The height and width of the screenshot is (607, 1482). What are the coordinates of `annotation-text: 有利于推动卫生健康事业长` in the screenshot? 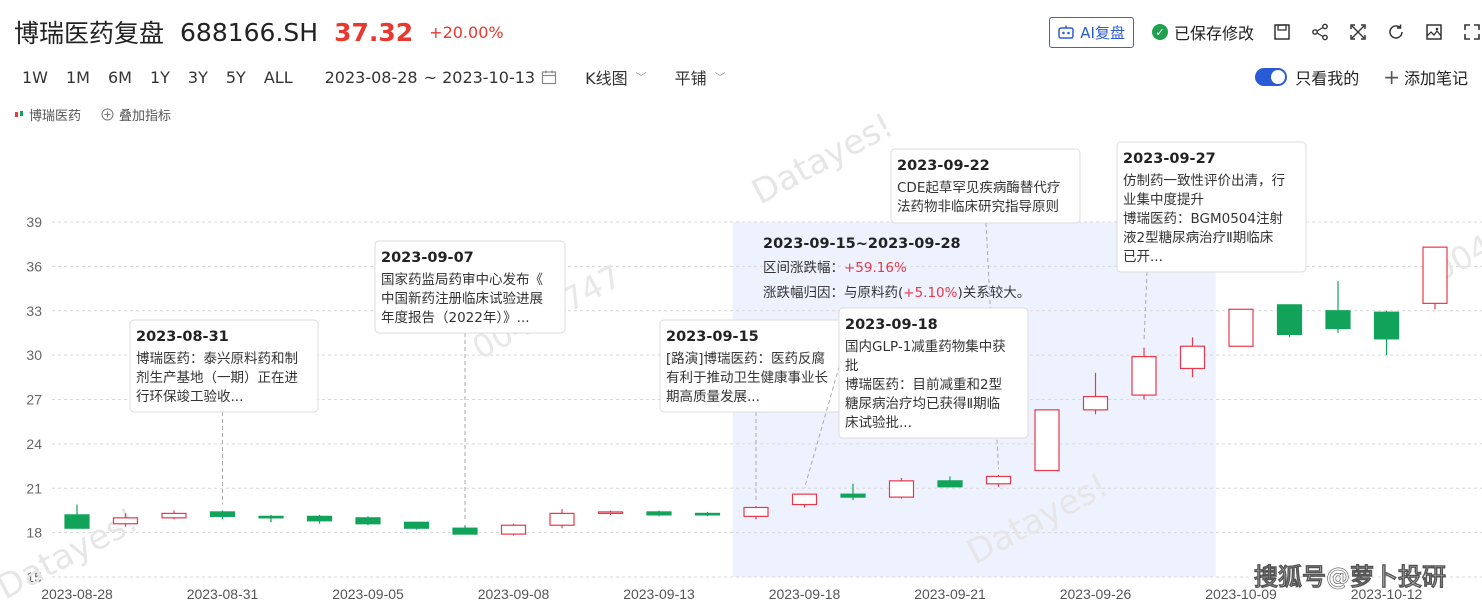 It's located at (747, 377).